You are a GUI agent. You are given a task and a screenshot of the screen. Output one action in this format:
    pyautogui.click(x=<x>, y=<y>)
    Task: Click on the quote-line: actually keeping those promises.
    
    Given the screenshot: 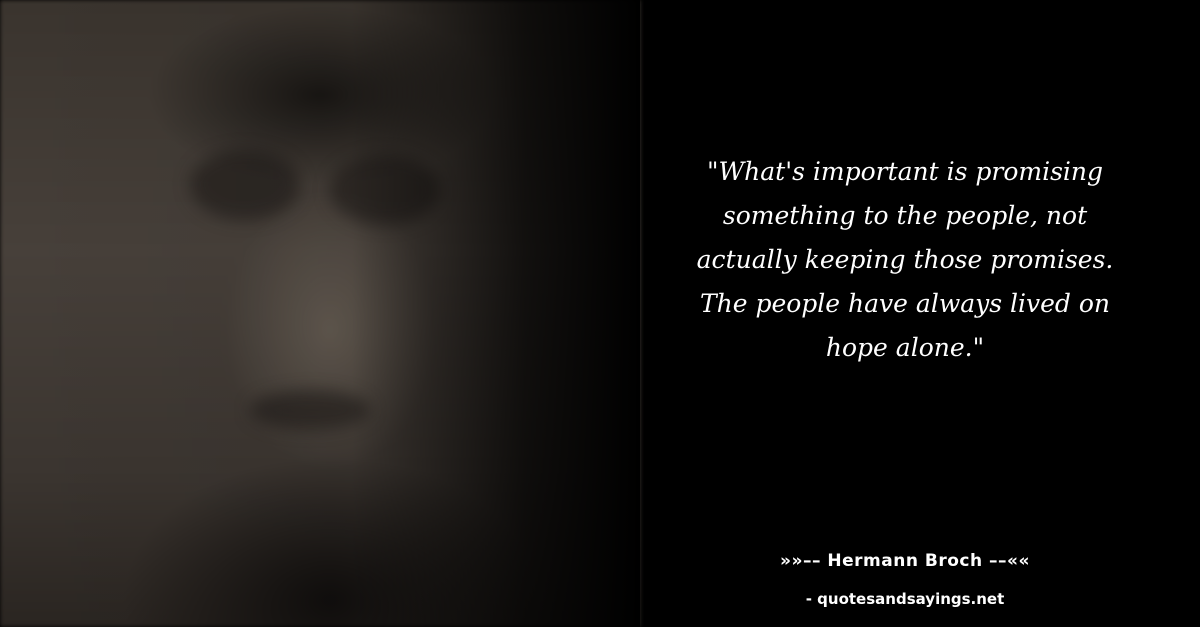 What is the action you would take?
    pyautogui.click(x=905, y=259)
    